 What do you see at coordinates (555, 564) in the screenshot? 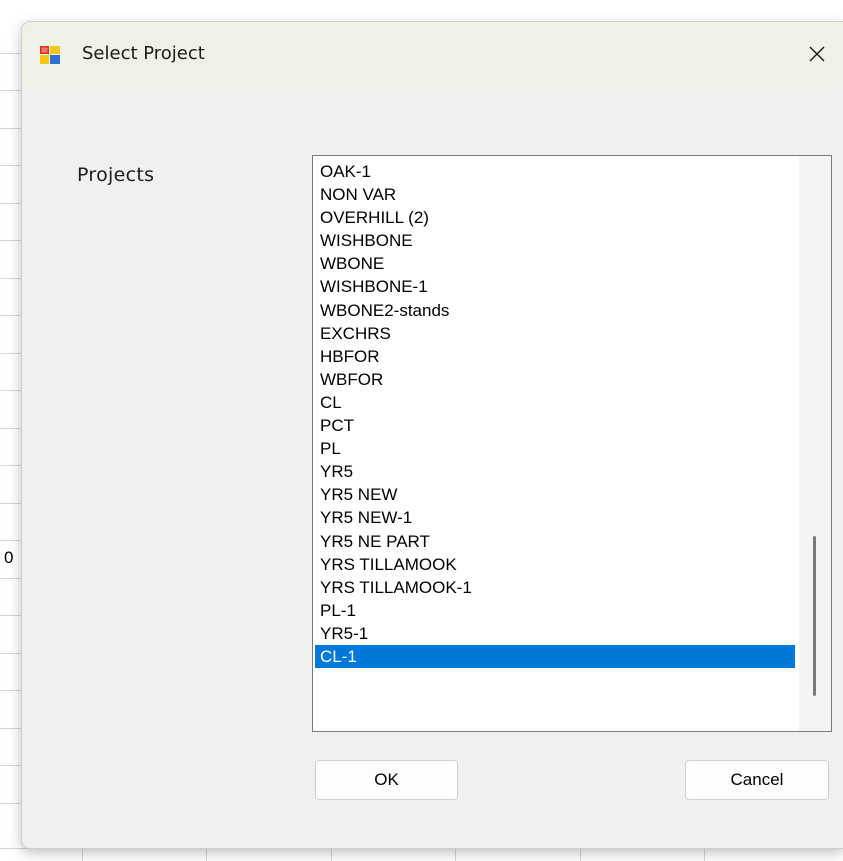
I see `list-item: YRS TILLAMOOK` at bounding box center [555, 564].